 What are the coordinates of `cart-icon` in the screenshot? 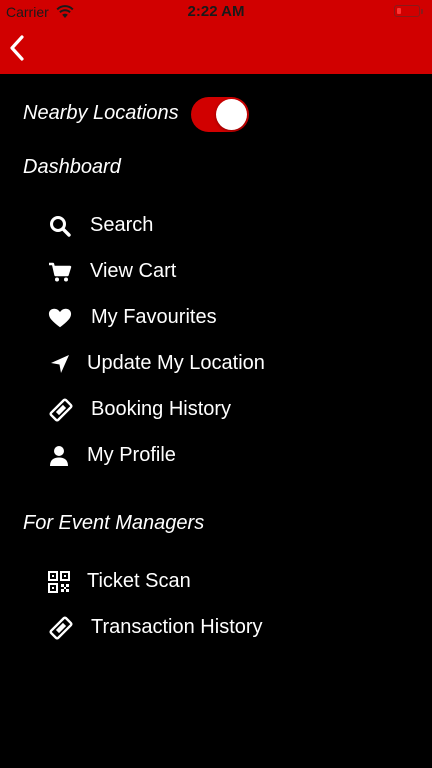 It's located at (60, 272).